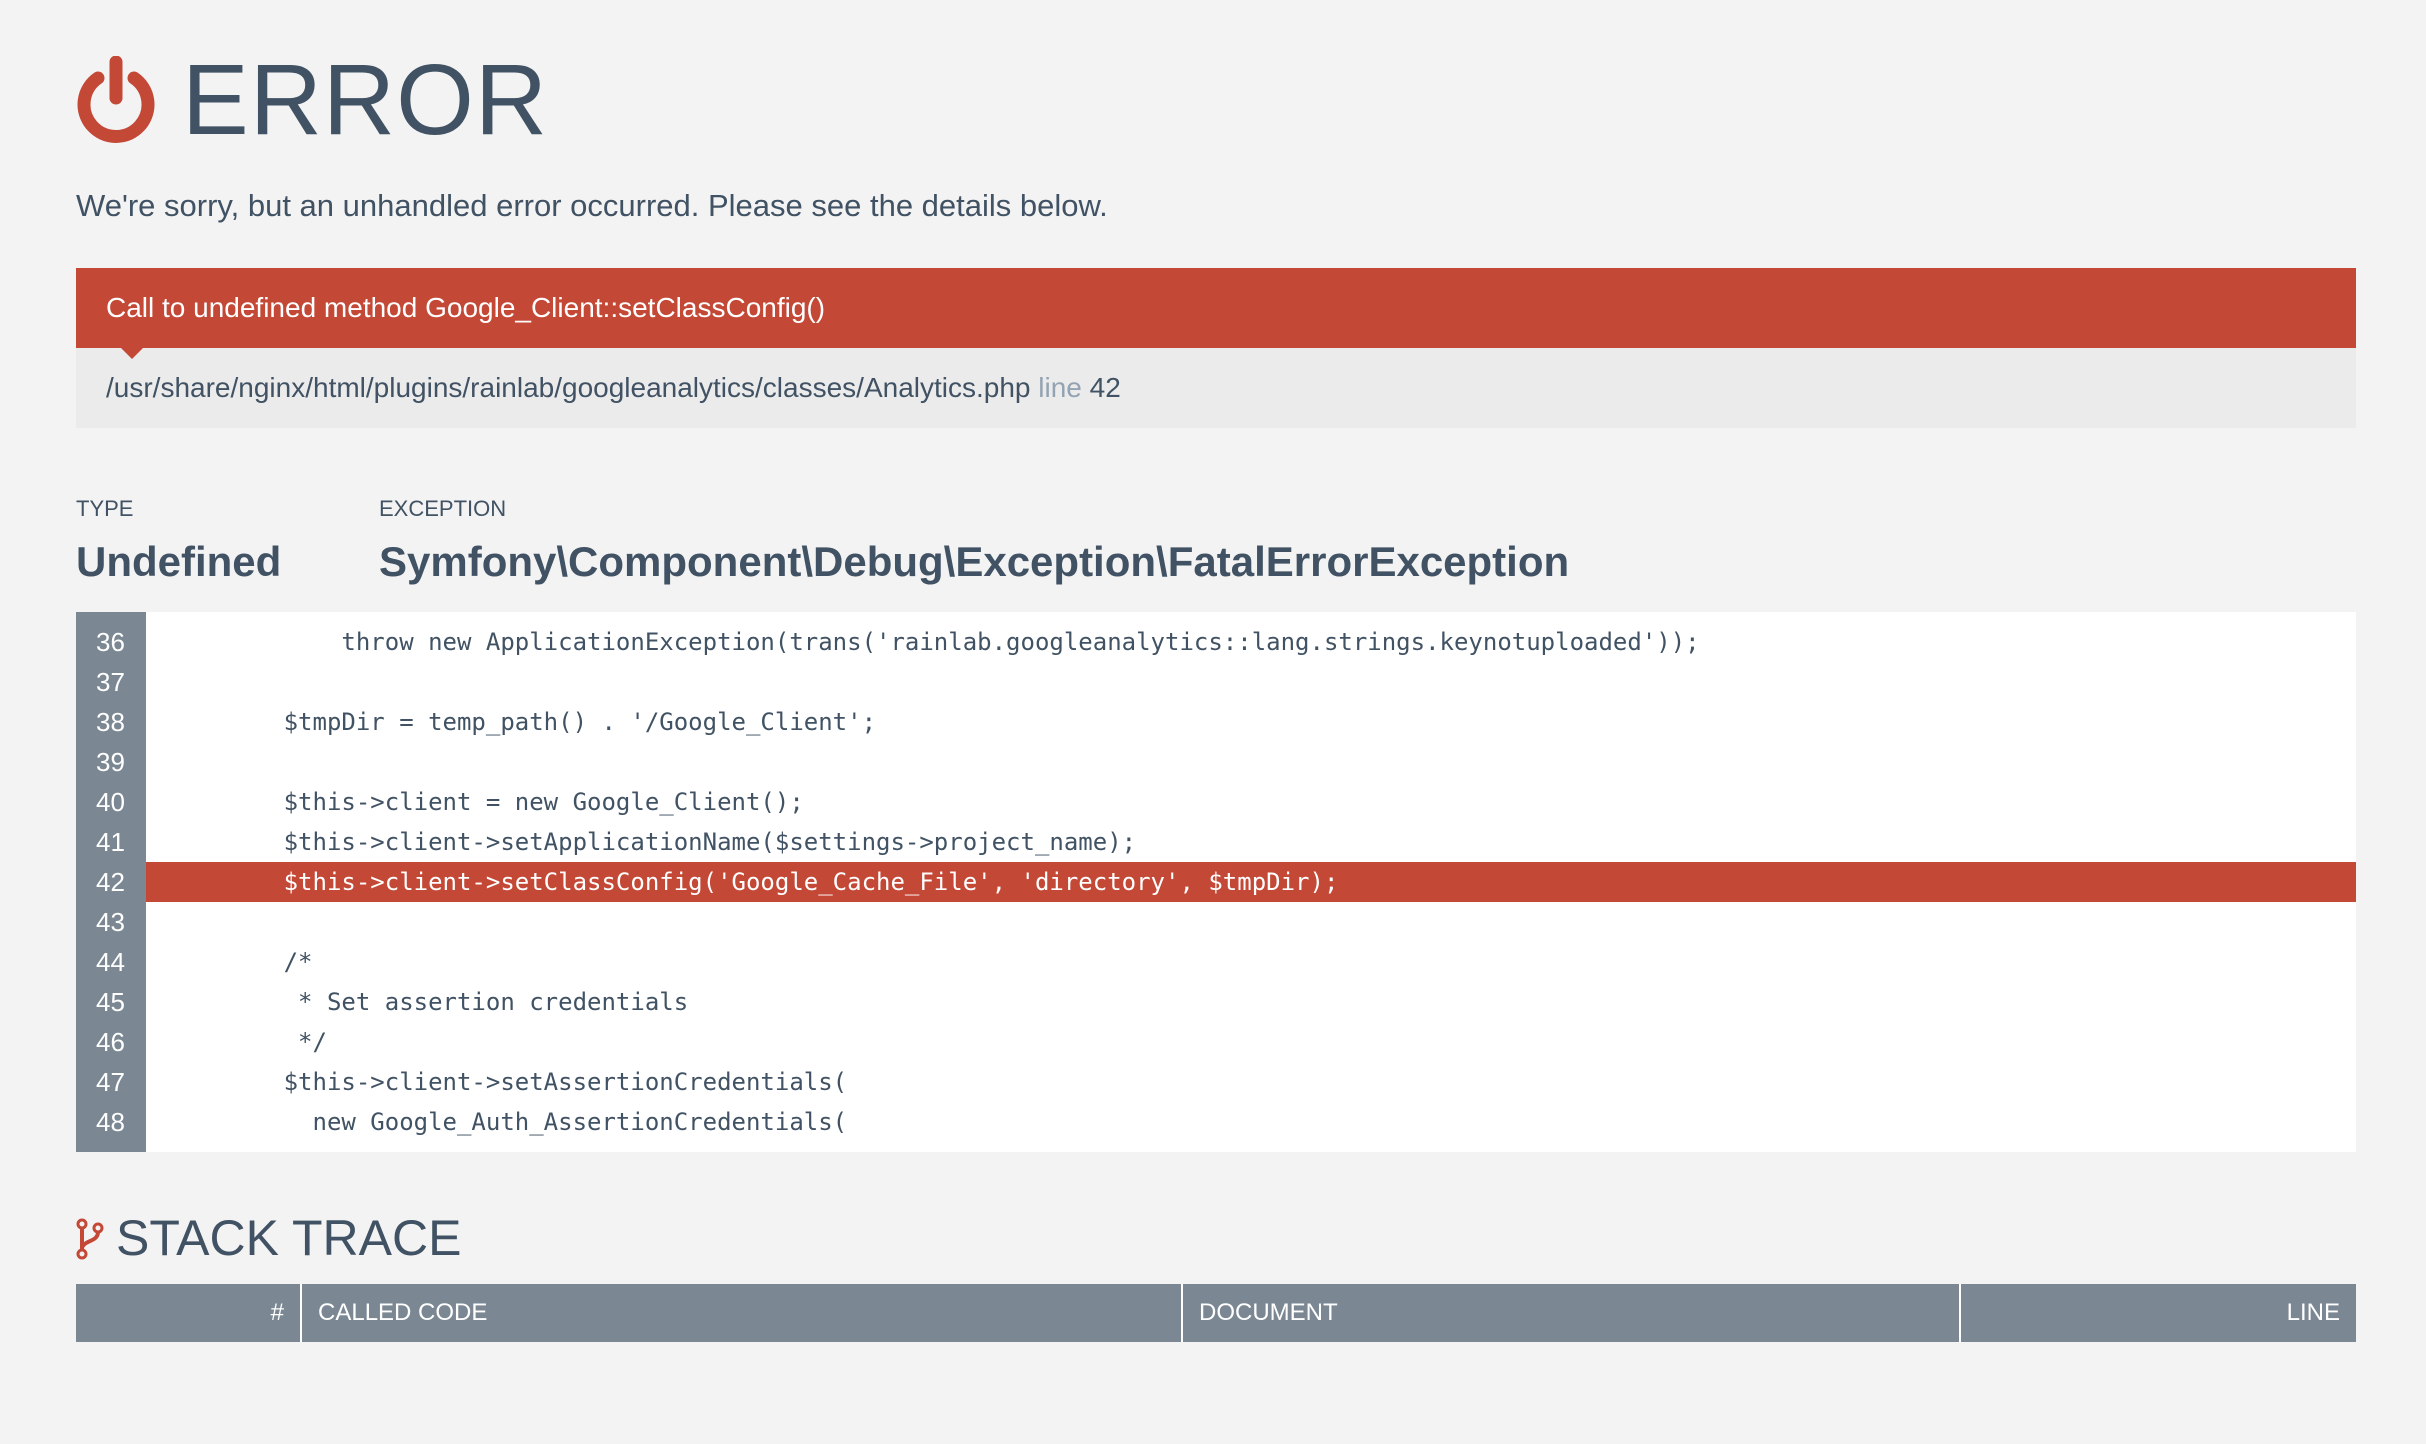  Describe the element at coordinates (365, 100) in the screenshot. I see `page-title: ERROR` at that location.